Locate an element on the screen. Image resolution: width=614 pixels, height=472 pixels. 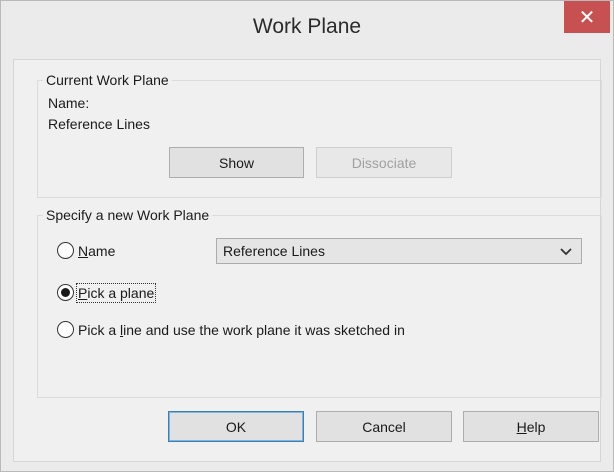
current-work-plane-name: Reference Lines is located at coordinates (99, 124).